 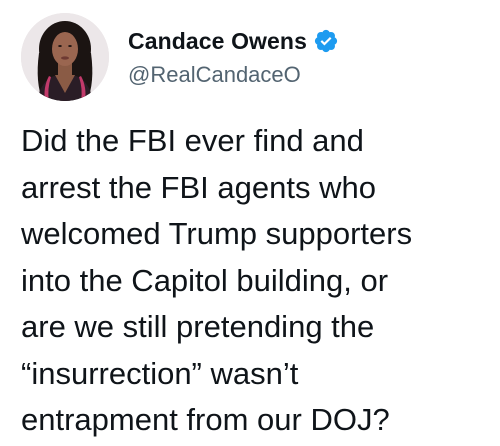 I want to click on avatar-photo, so click(x=65, y=57).